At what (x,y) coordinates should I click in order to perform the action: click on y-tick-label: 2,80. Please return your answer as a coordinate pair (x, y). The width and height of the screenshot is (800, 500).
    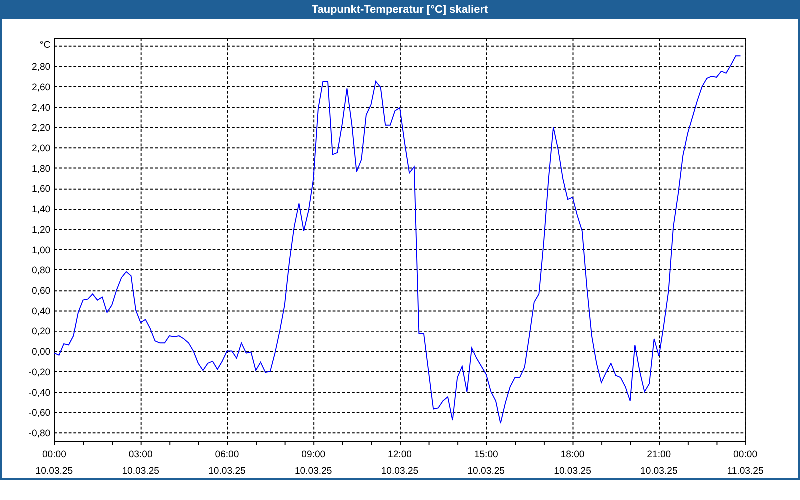
    Looking at the image, I should click on (41, 68).